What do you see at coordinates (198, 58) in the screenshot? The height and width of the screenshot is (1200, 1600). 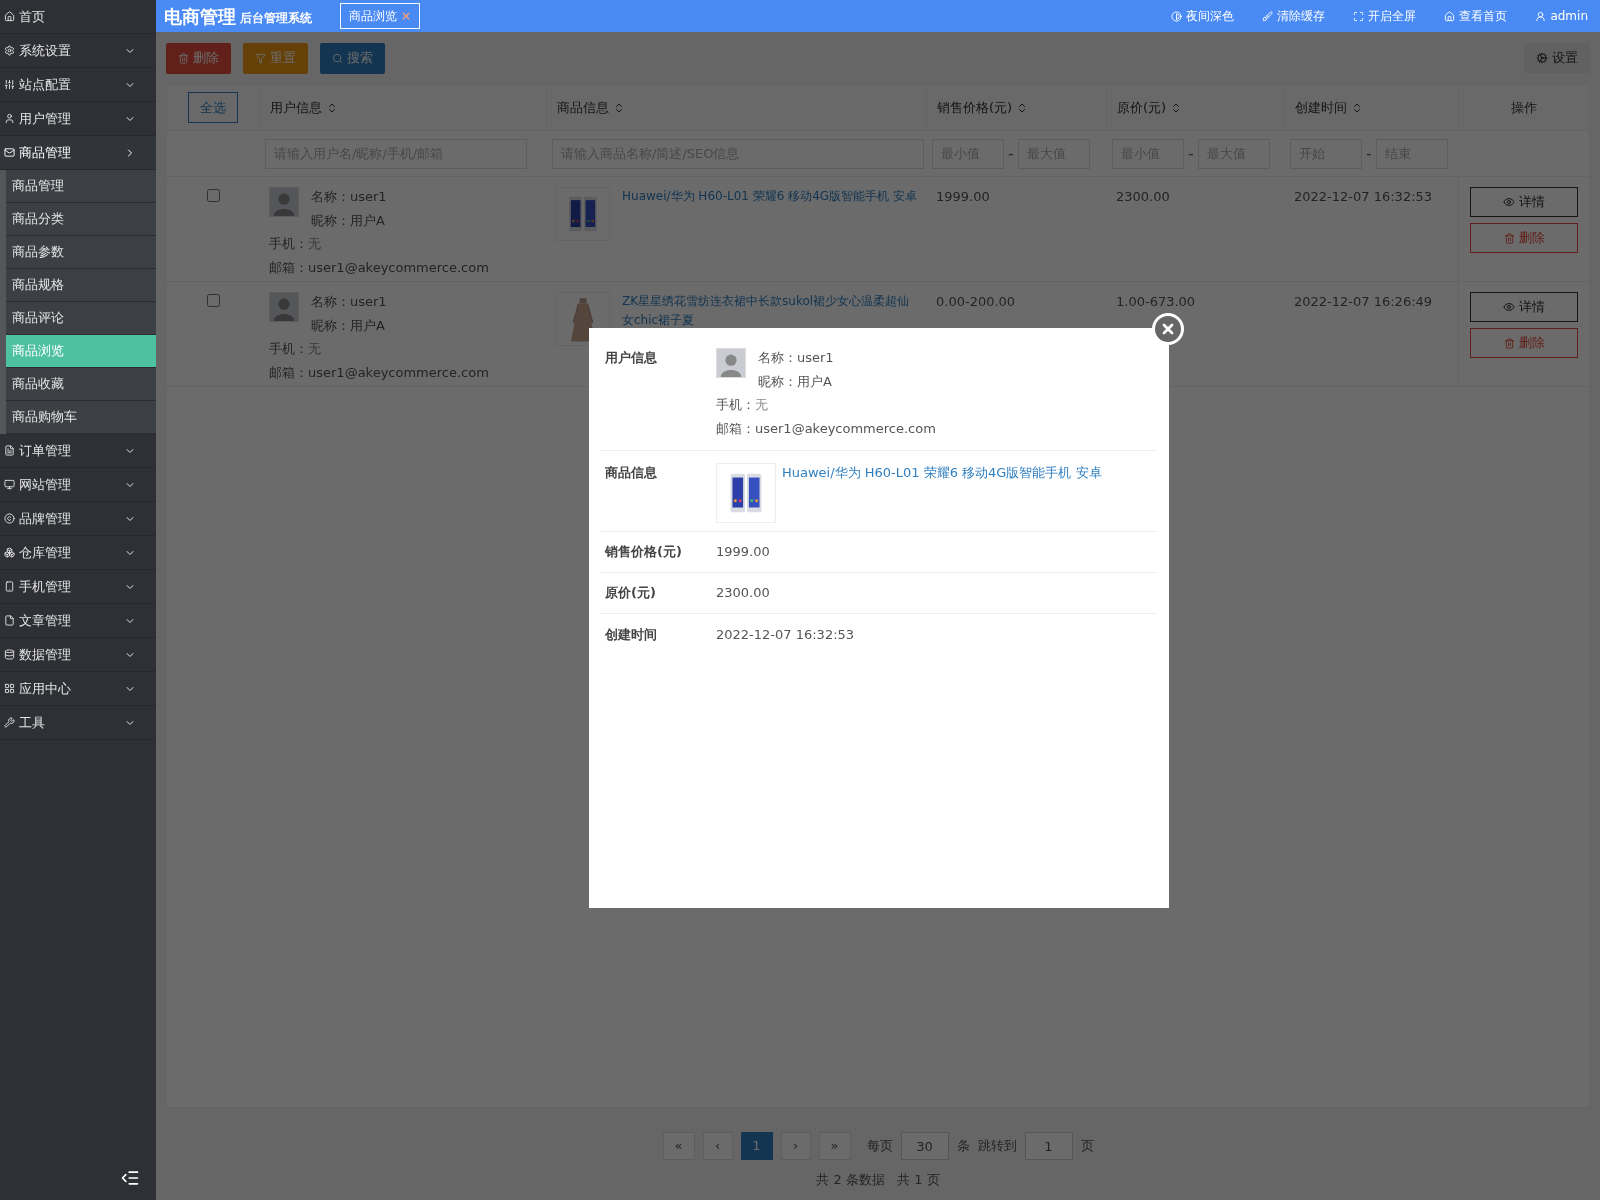 I see `toolbar-button: 删除` at bounding box center [198, 58].